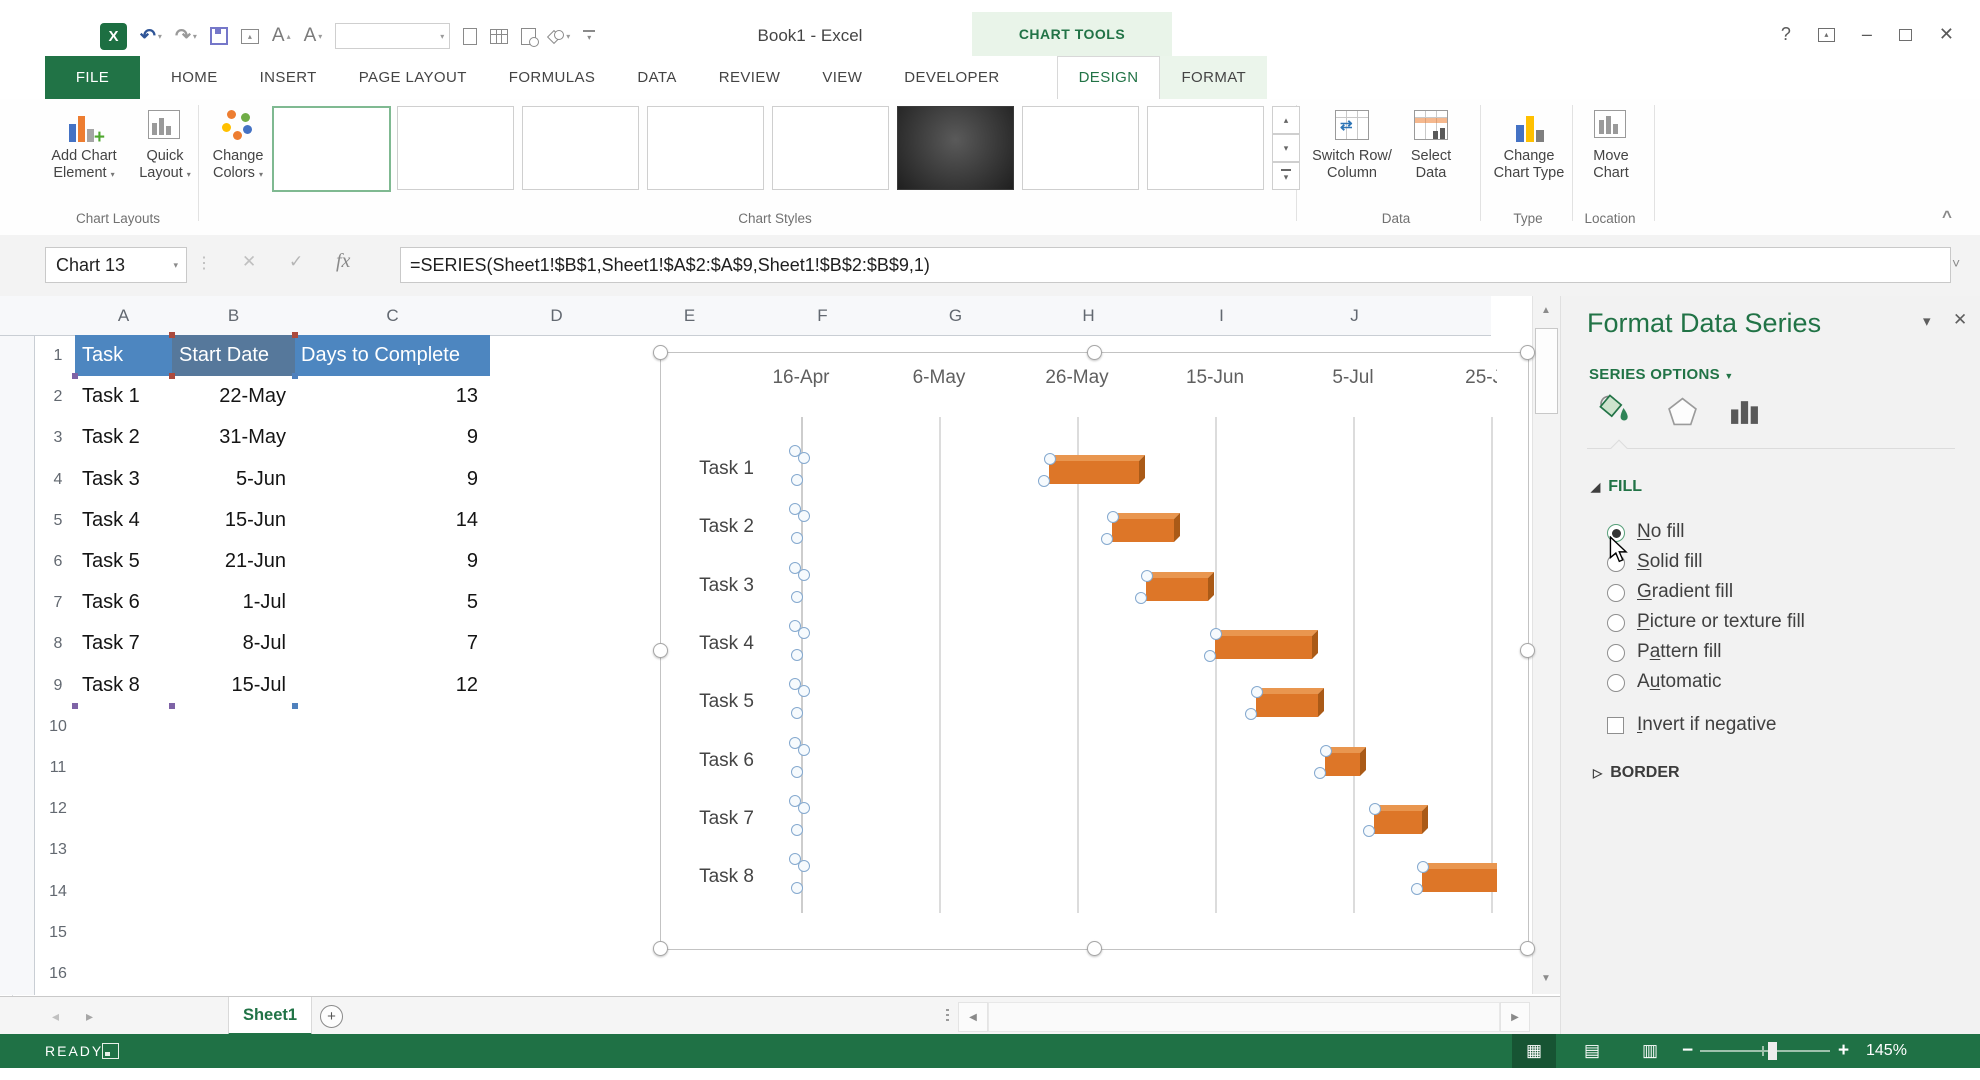  Describe the element at coordinates (1221, 315) in the screenshot. I see `column-header-I: I` at that location.